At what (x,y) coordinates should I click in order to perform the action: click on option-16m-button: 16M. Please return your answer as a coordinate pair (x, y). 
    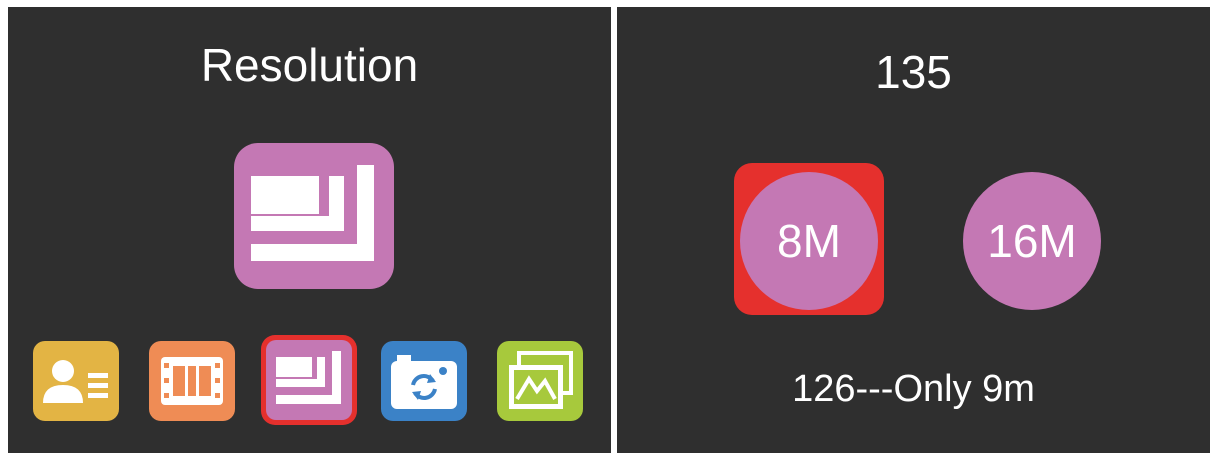
    Looking at the image, I should click on (1032, 241).